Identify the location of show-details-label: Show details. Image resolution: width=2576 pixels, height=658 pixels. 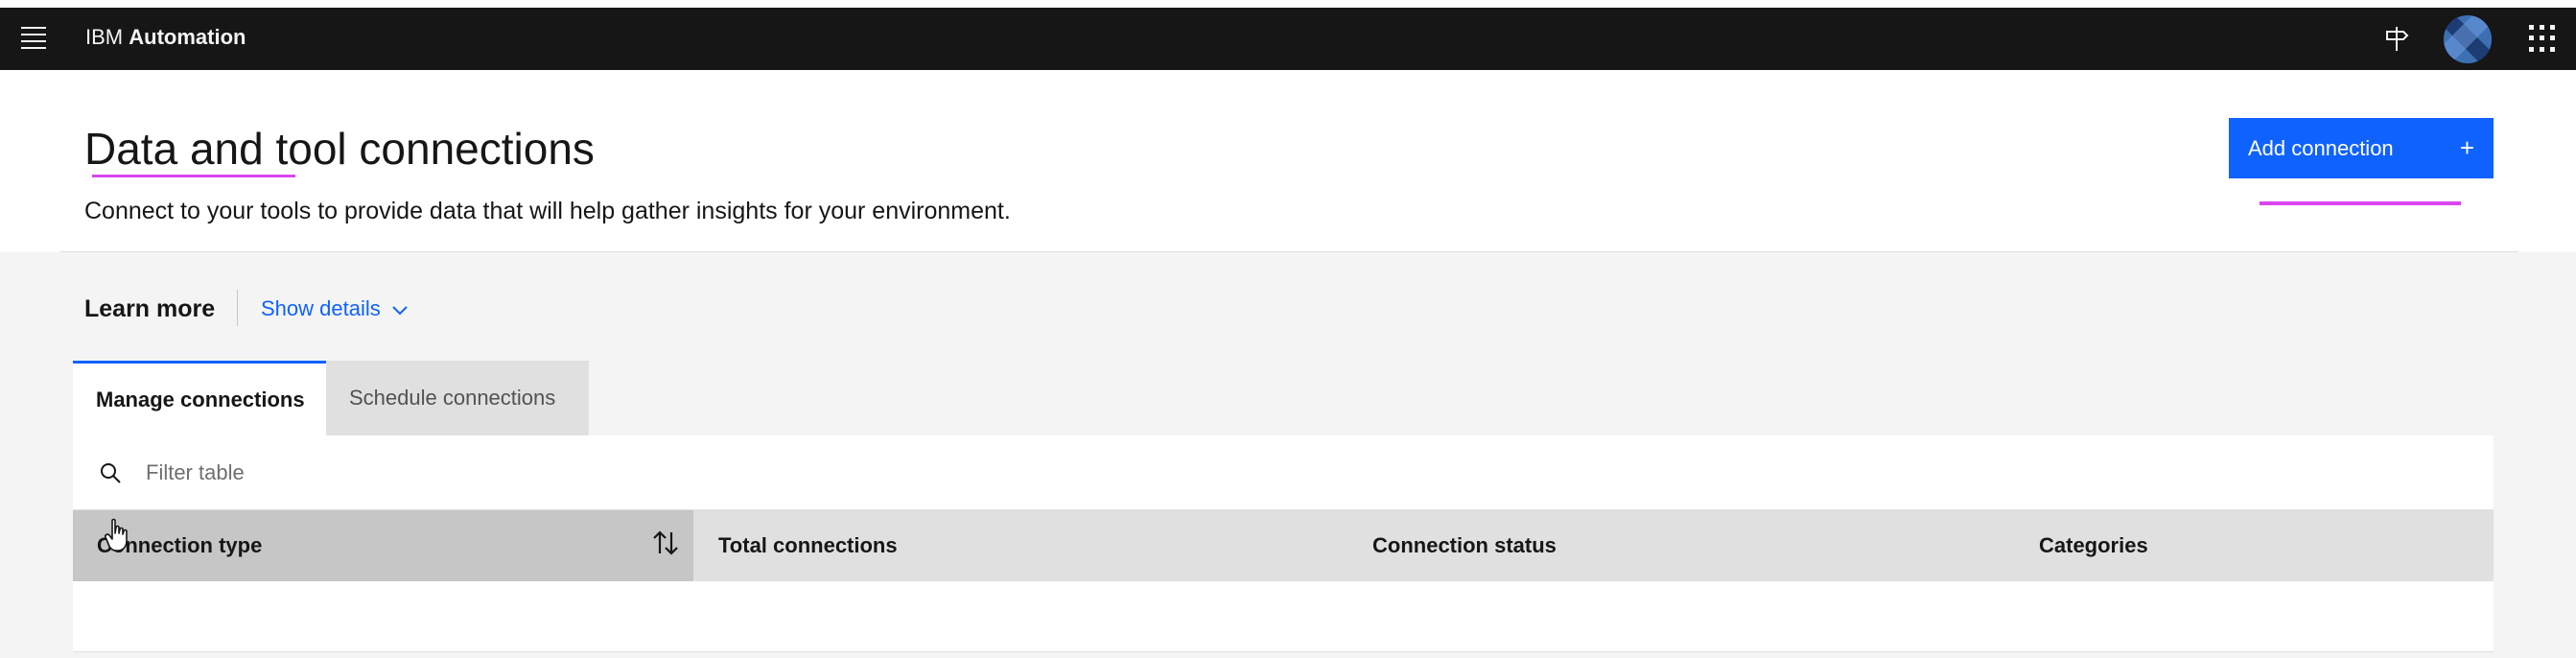
(321, 308).